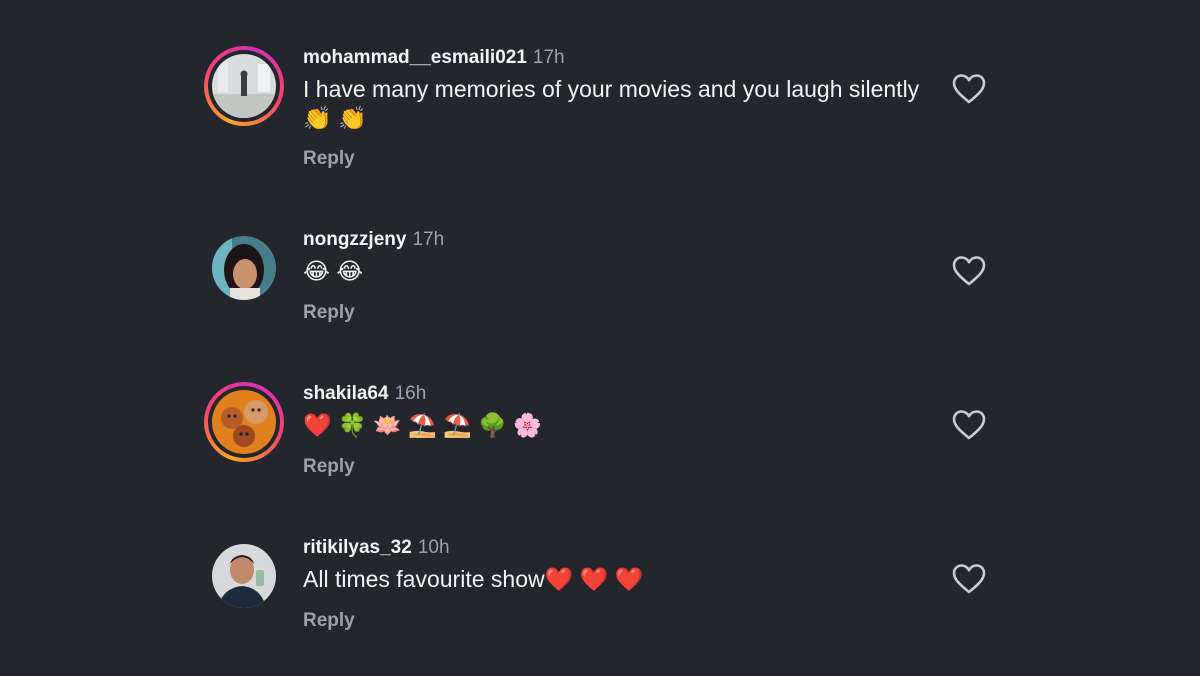 The image size is (1200, 676). Describe the element at coordinates (410, 393) in the screenshot. I see `timestamp: 16h` at that location.